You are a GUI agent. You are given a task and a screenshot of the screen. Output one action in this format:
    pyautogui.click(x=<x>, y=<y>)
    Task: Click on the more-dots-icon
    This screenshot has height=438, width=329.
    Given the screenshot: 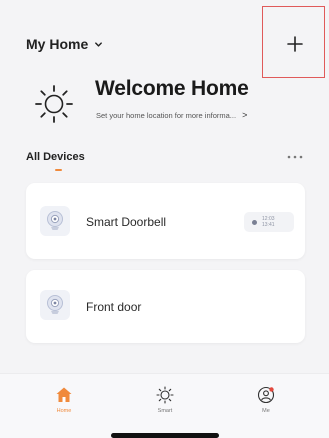 What is the action you would take?
    pyautogui.click(x=295, y=157)
    